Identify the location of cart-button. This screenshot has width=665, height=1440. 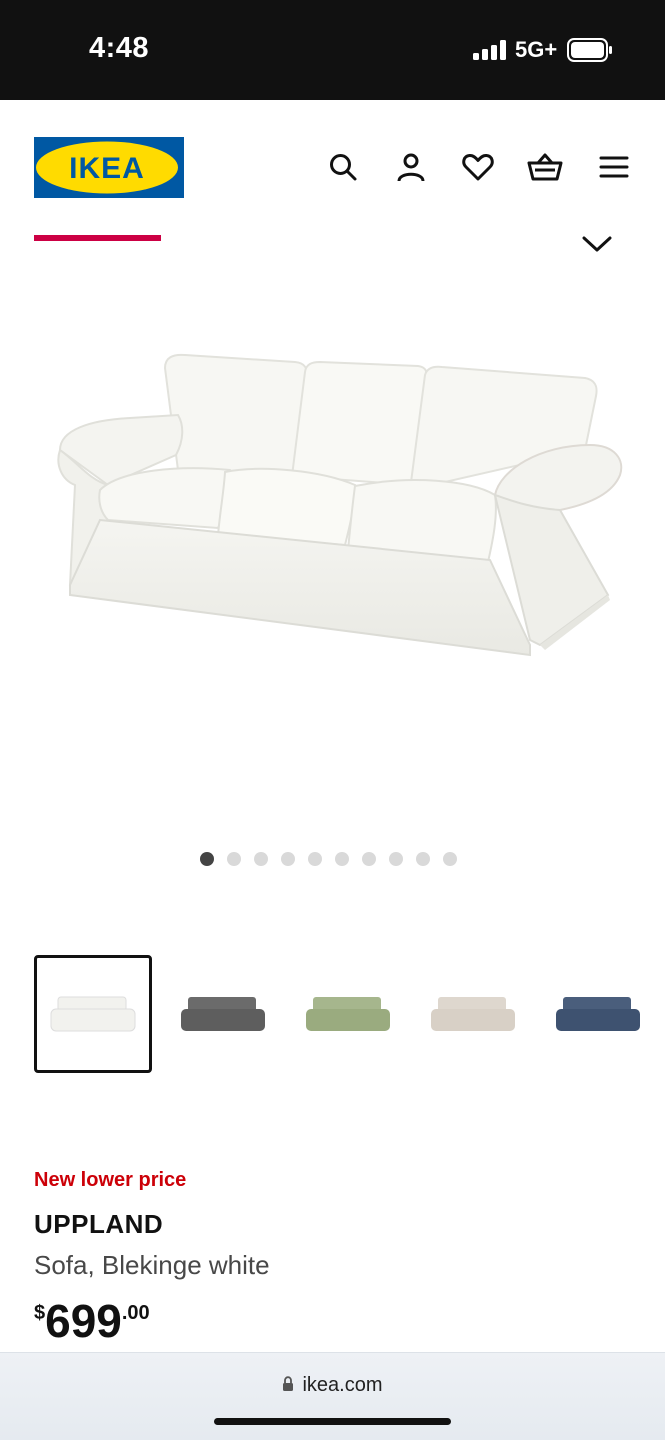
(545, 167).